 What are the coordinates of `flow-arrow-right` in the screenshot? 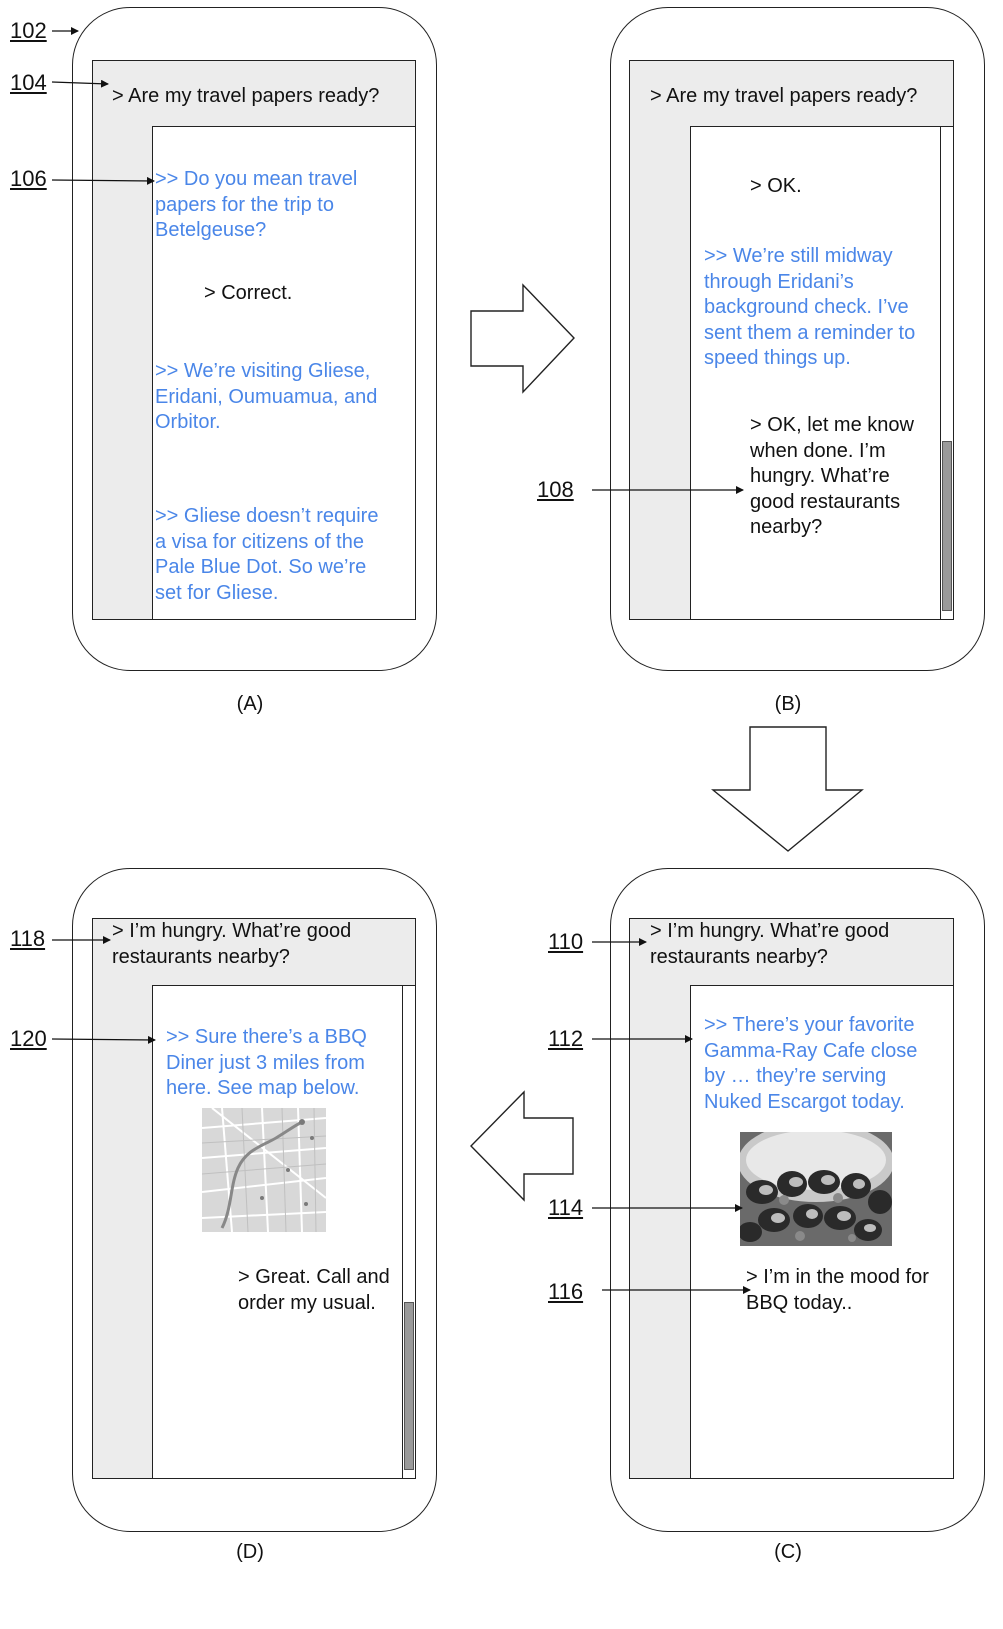 It's located at (522, 338).